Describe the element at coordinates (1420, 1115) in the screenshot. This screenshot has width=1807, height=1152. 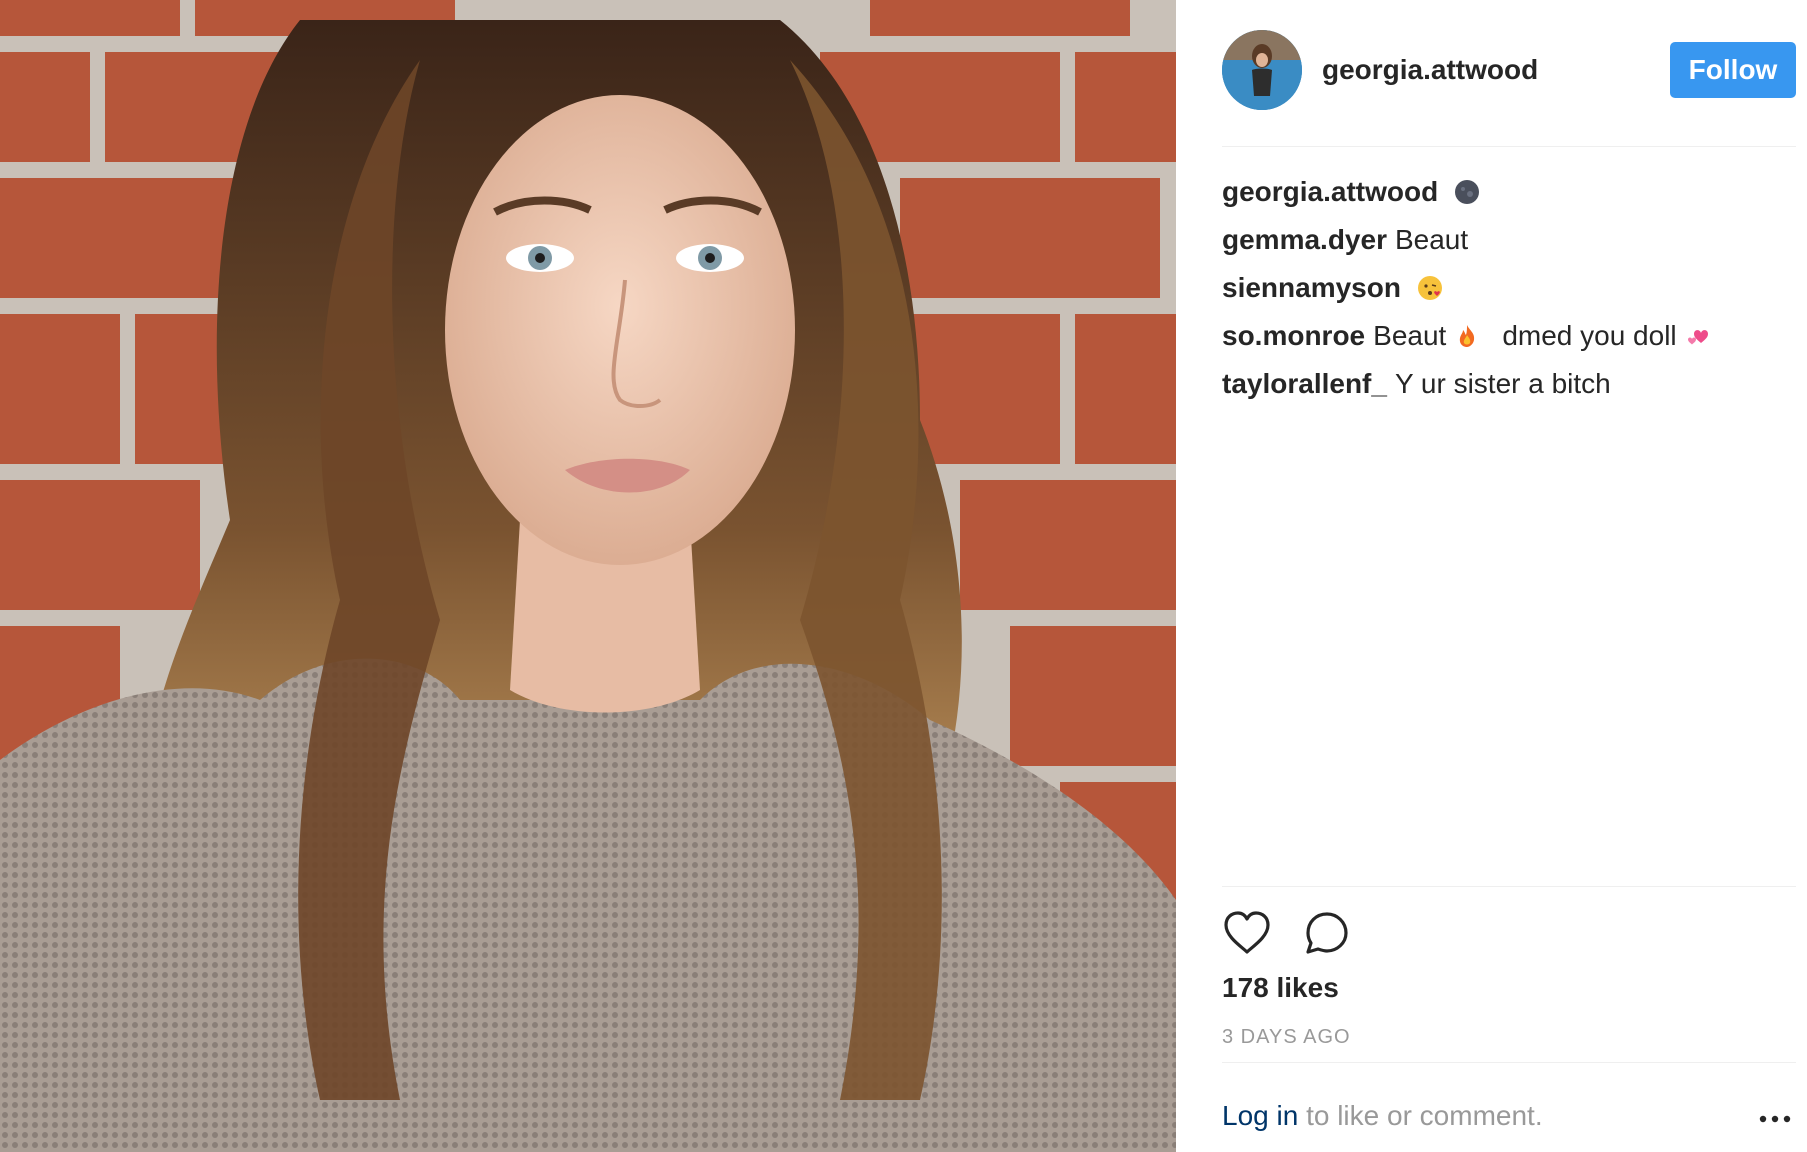
I see `login-prompt-text: to like or comment.` at that location.